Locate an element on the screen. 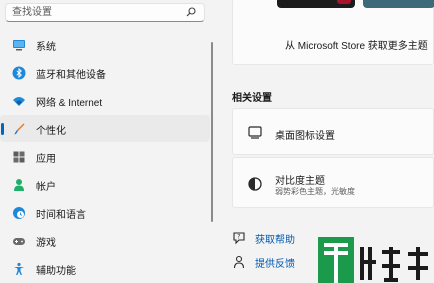  theme-thumbnail-glow is located at coordinates (398, 4).